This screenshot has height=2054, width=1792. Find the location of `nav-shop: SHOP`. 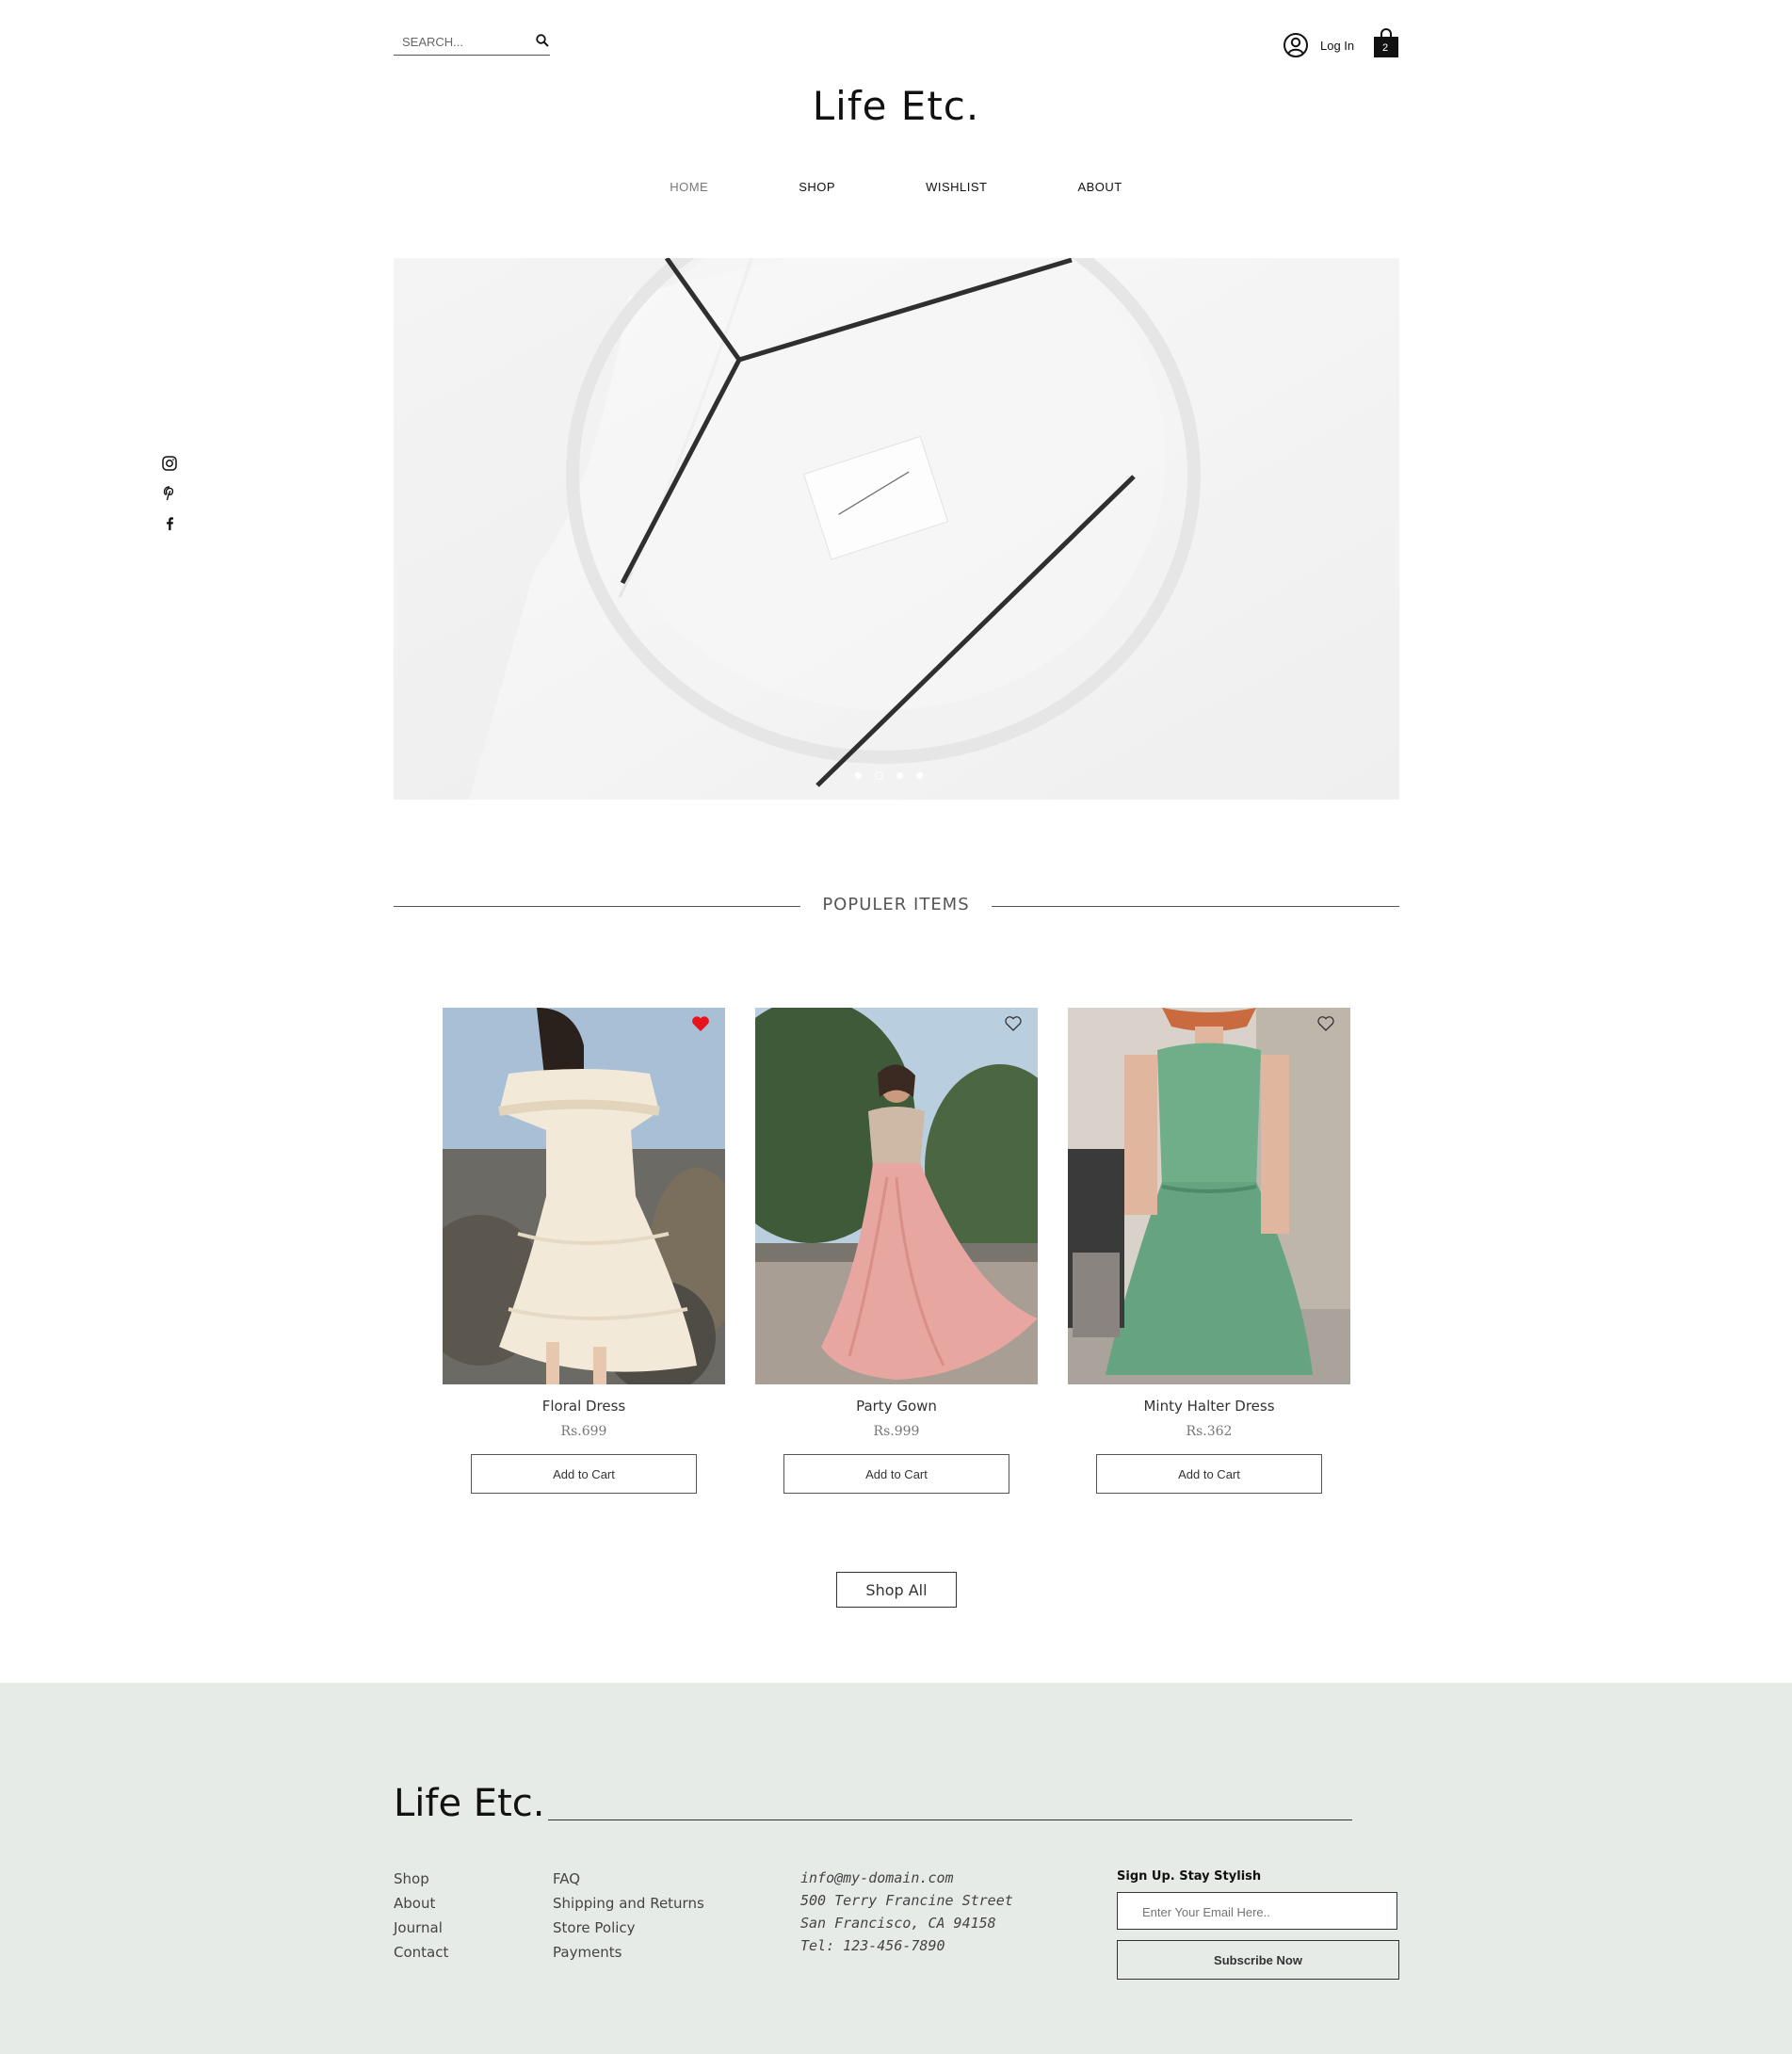

nav-shop: SHOP is located at coordinates (817, 187).